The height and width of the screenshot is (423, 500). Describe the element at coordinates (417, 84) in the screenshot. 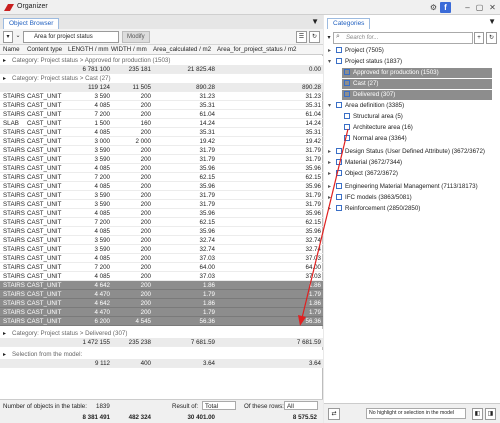

I see `category-node: Cast (27)` at that location.